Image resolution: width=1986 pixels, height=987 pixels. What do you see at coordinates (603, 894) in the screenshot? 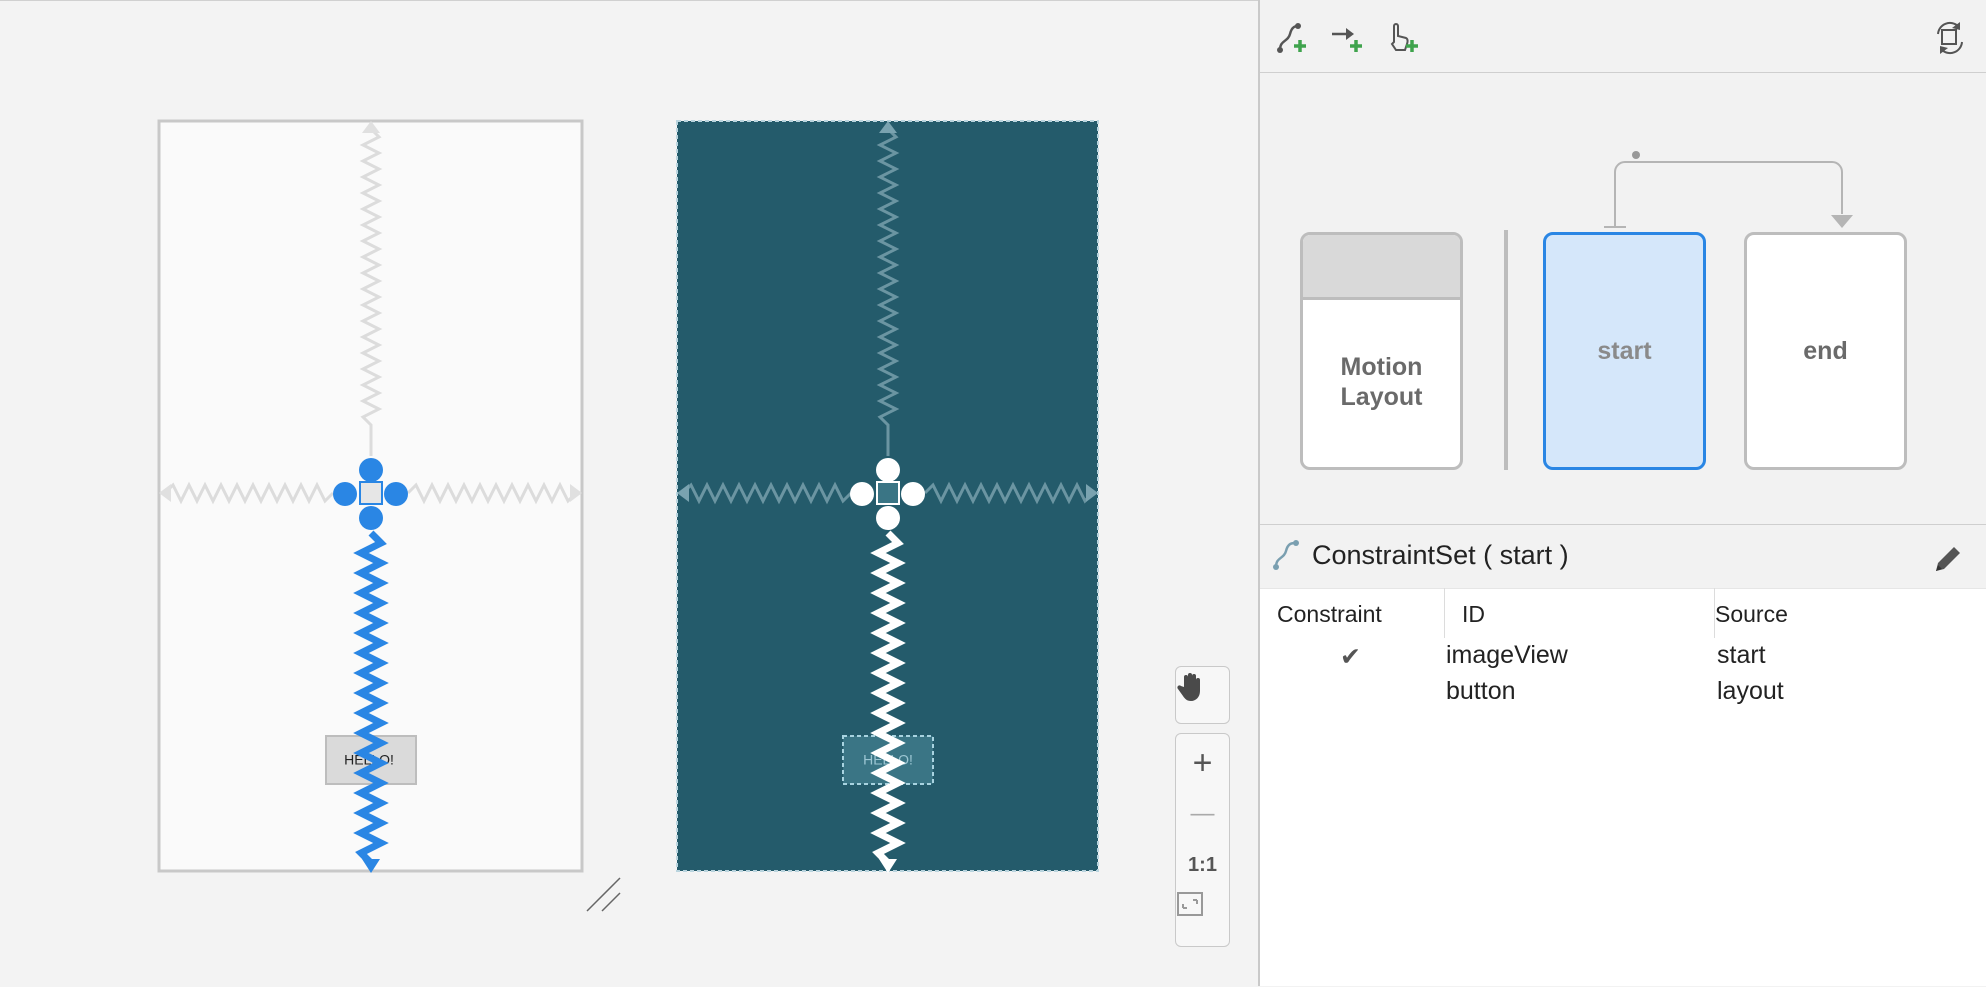
I see `resize-handle-icon` at bounding box center [603, 894].